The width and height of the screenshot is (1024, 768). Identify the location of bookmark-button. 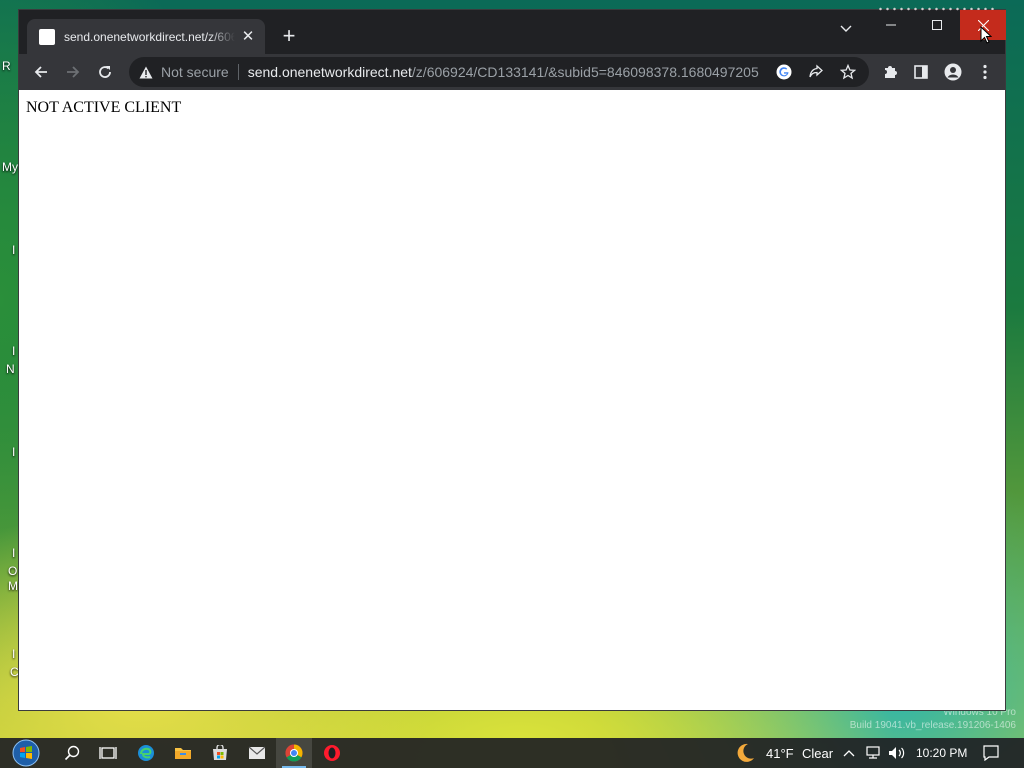
(848, 72).